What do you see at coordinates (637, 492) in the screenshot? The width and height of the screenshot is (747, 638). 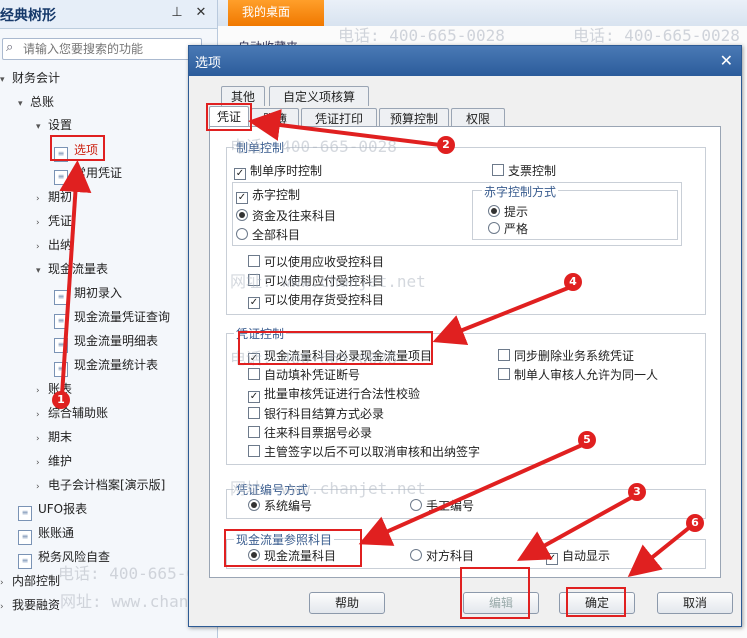 I see `step-badge-3: 3` at bounding box center [637, 492].